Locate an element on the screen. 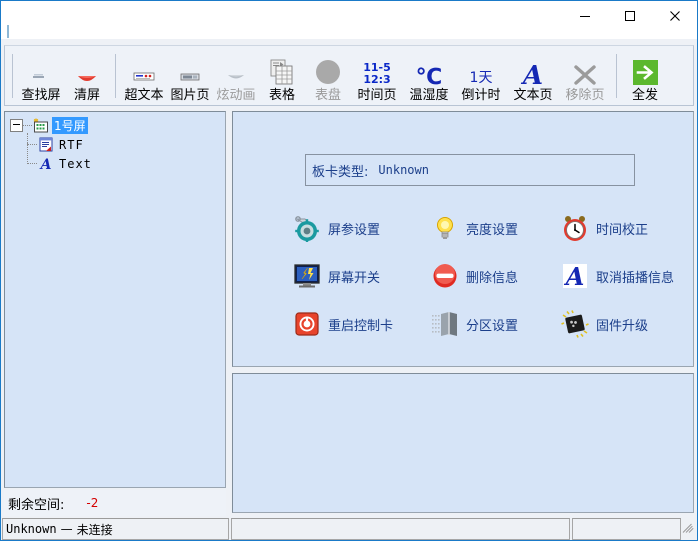 Image resolution: width=698 pixels, height=541 pixels. time-correction-icon is located at coordinates (575, 228).